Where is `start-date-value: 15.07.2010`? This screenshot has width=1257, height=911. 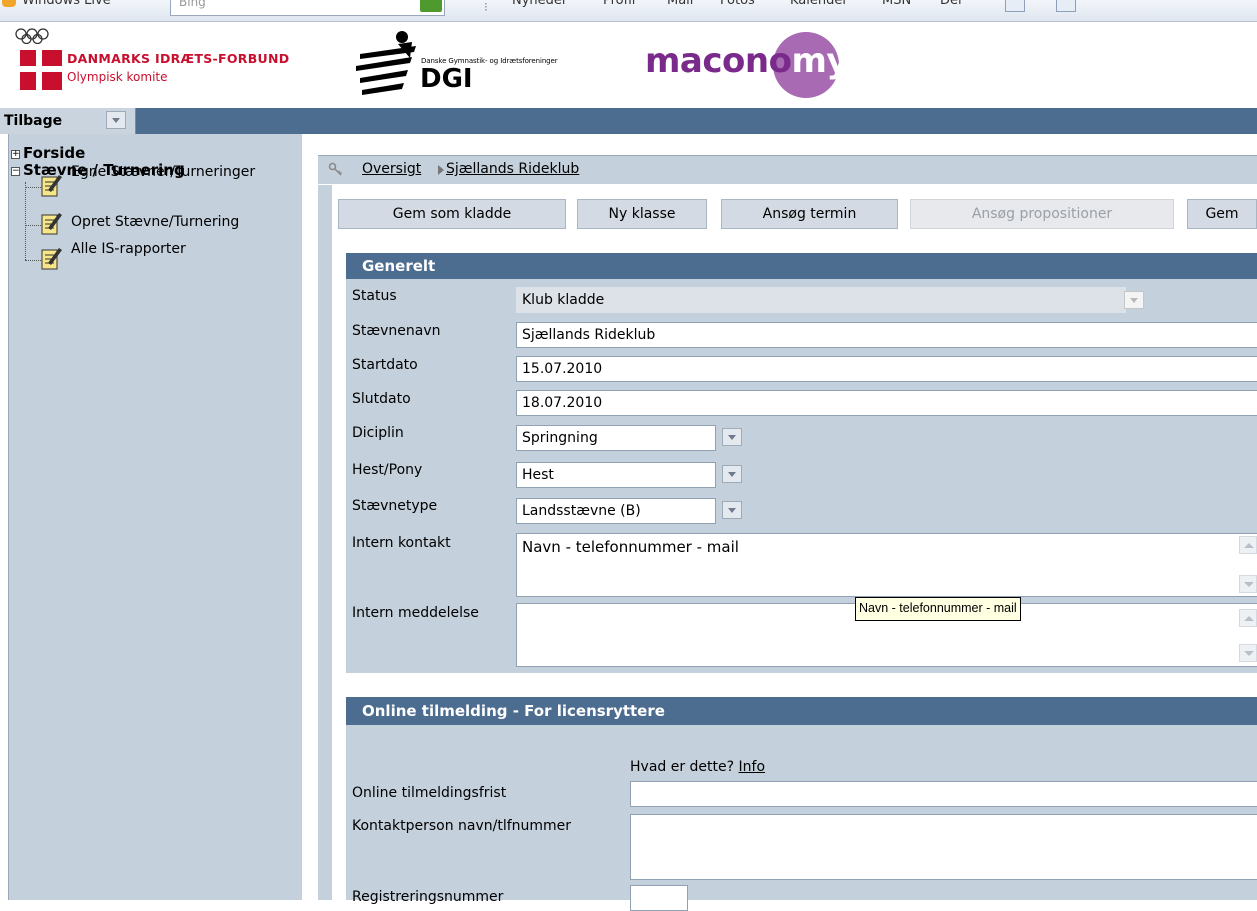 start-date-value: 15.07.2010 is located at coordinates (562, 369).